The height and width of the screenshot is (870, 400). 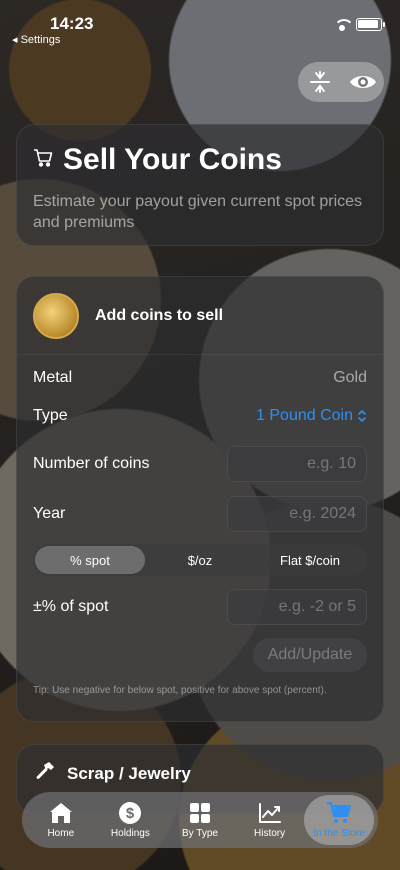 What do you see at coordinates (71, 606) in the screenshot?
I see `spot-label: ±% of spot` at bounding box center [71, 606].